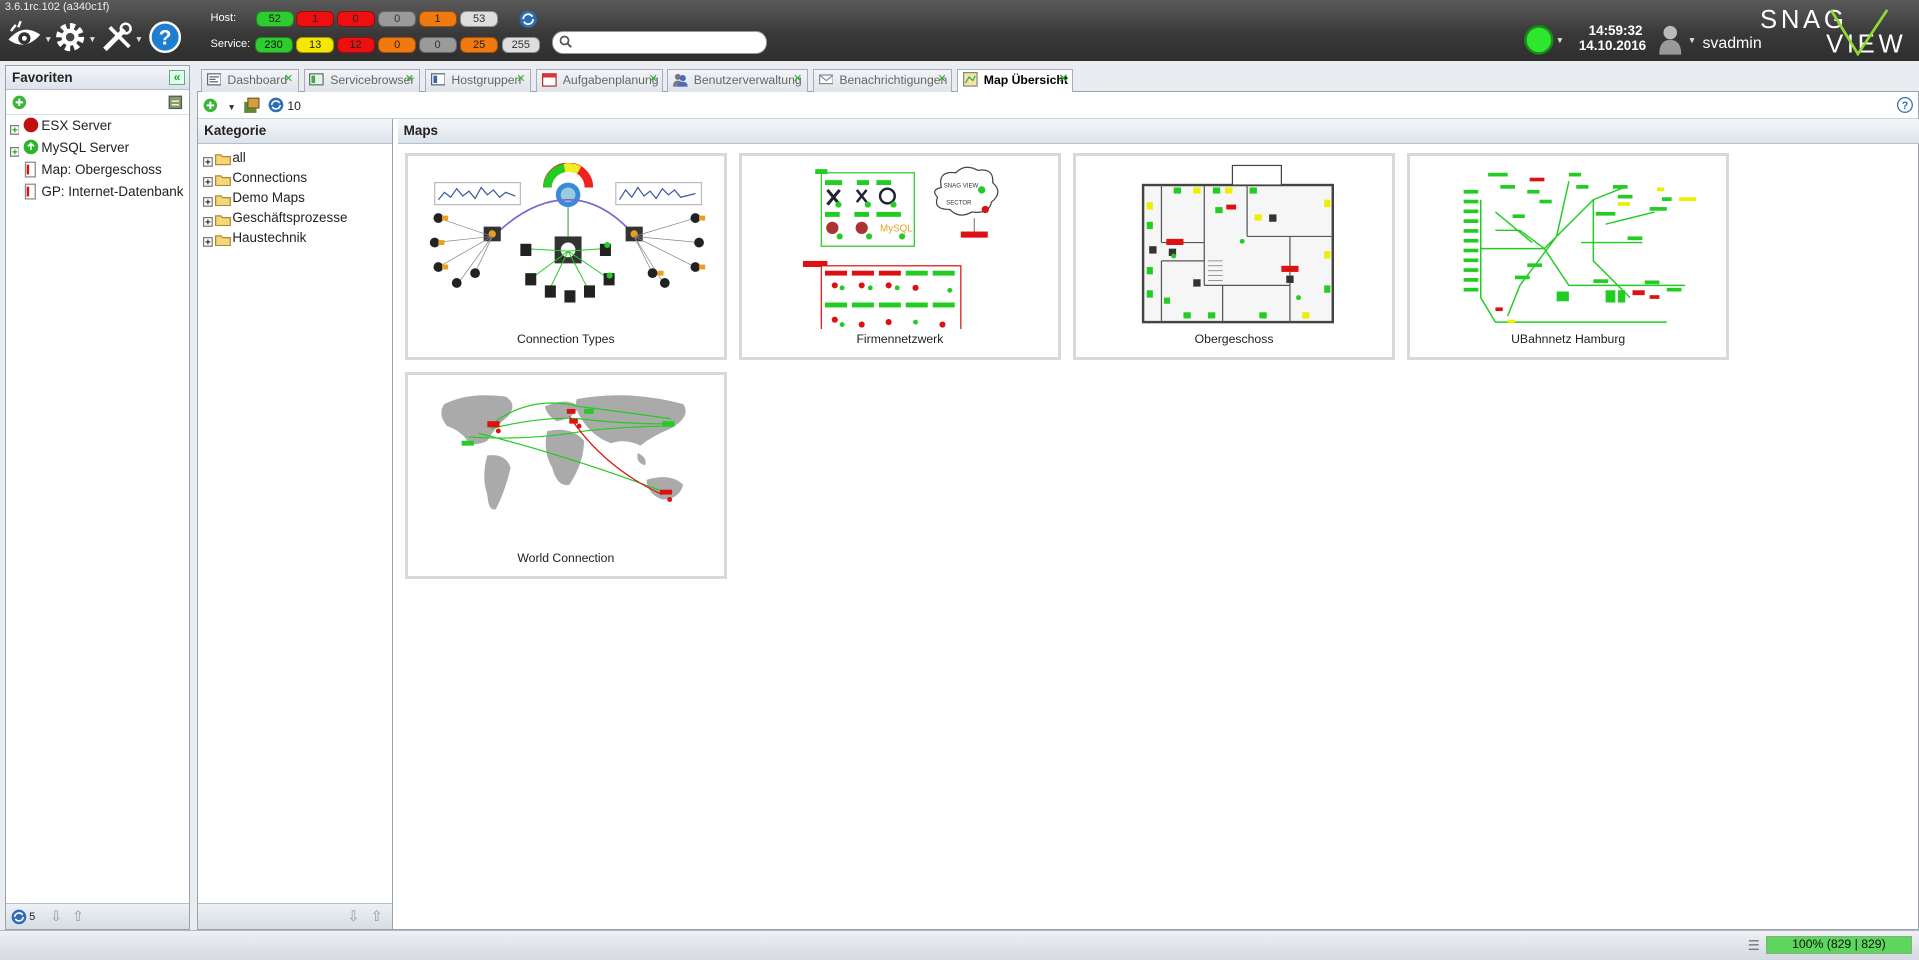 The height and width of the screenshot is (960, 1919). Describe the element at coordinates (899, 256) in the screenshot. I see `map-card-firmennetzwerk: MySQL SNAG VIEW SECTOR Firmennetzwerk` at that location.